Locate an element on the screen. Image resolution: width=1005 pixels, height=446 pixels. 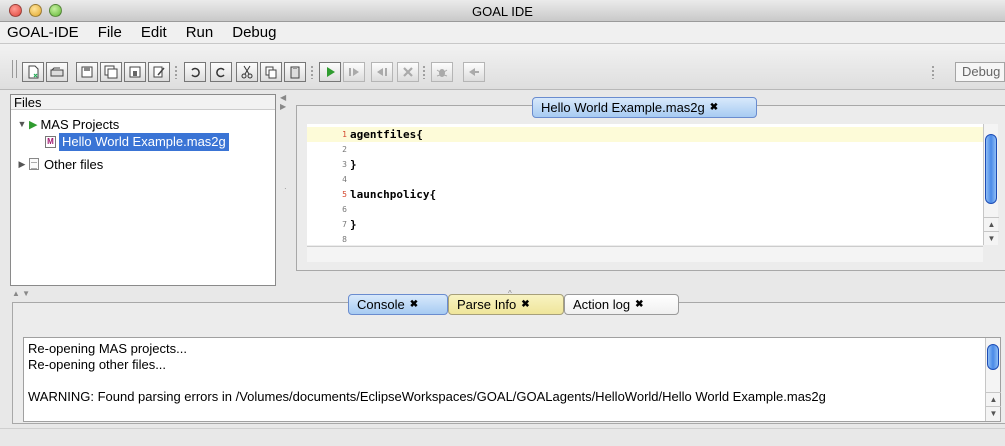
copy-icon is located at coordinates (271, 72).